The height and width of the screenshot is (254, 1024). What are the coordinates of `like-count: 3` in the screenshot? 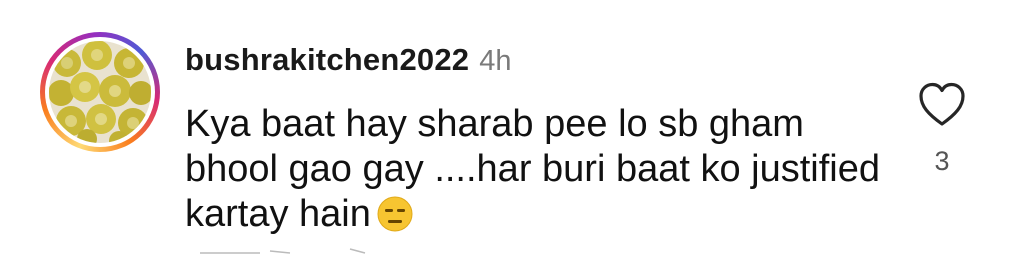 It's located at (942, 161).